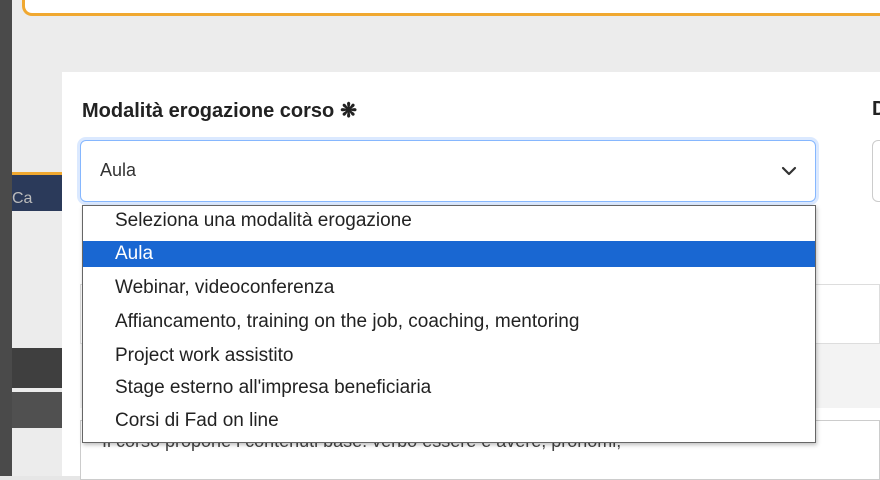 This screenshot has width=880, height=480. I want to click on next-field-select, so click(876, 171).